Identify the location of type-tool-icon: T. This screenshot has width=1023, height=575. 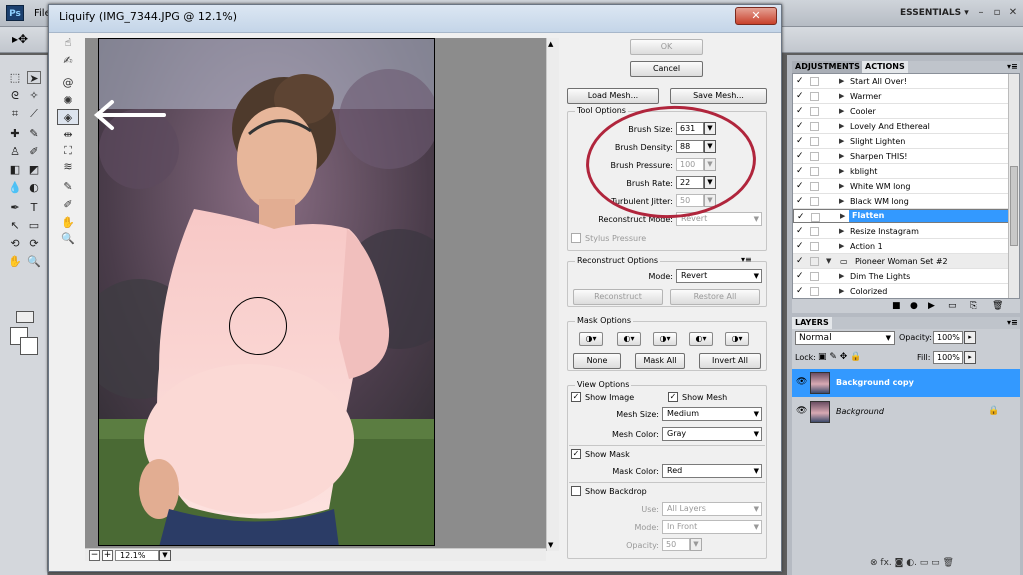
(34, 207).